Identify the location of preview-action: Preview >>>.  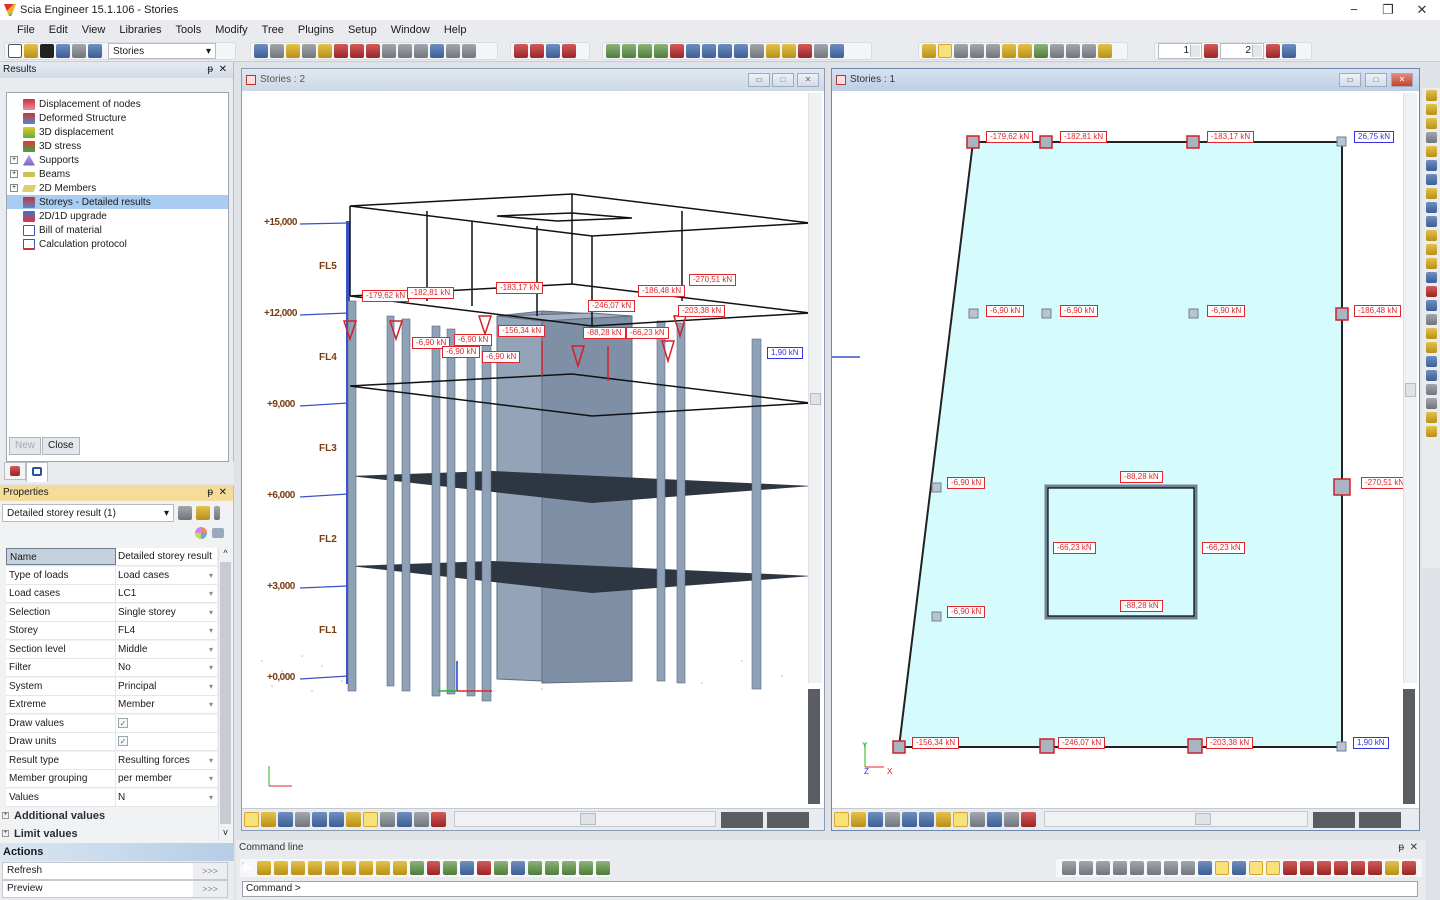
(115, 889).